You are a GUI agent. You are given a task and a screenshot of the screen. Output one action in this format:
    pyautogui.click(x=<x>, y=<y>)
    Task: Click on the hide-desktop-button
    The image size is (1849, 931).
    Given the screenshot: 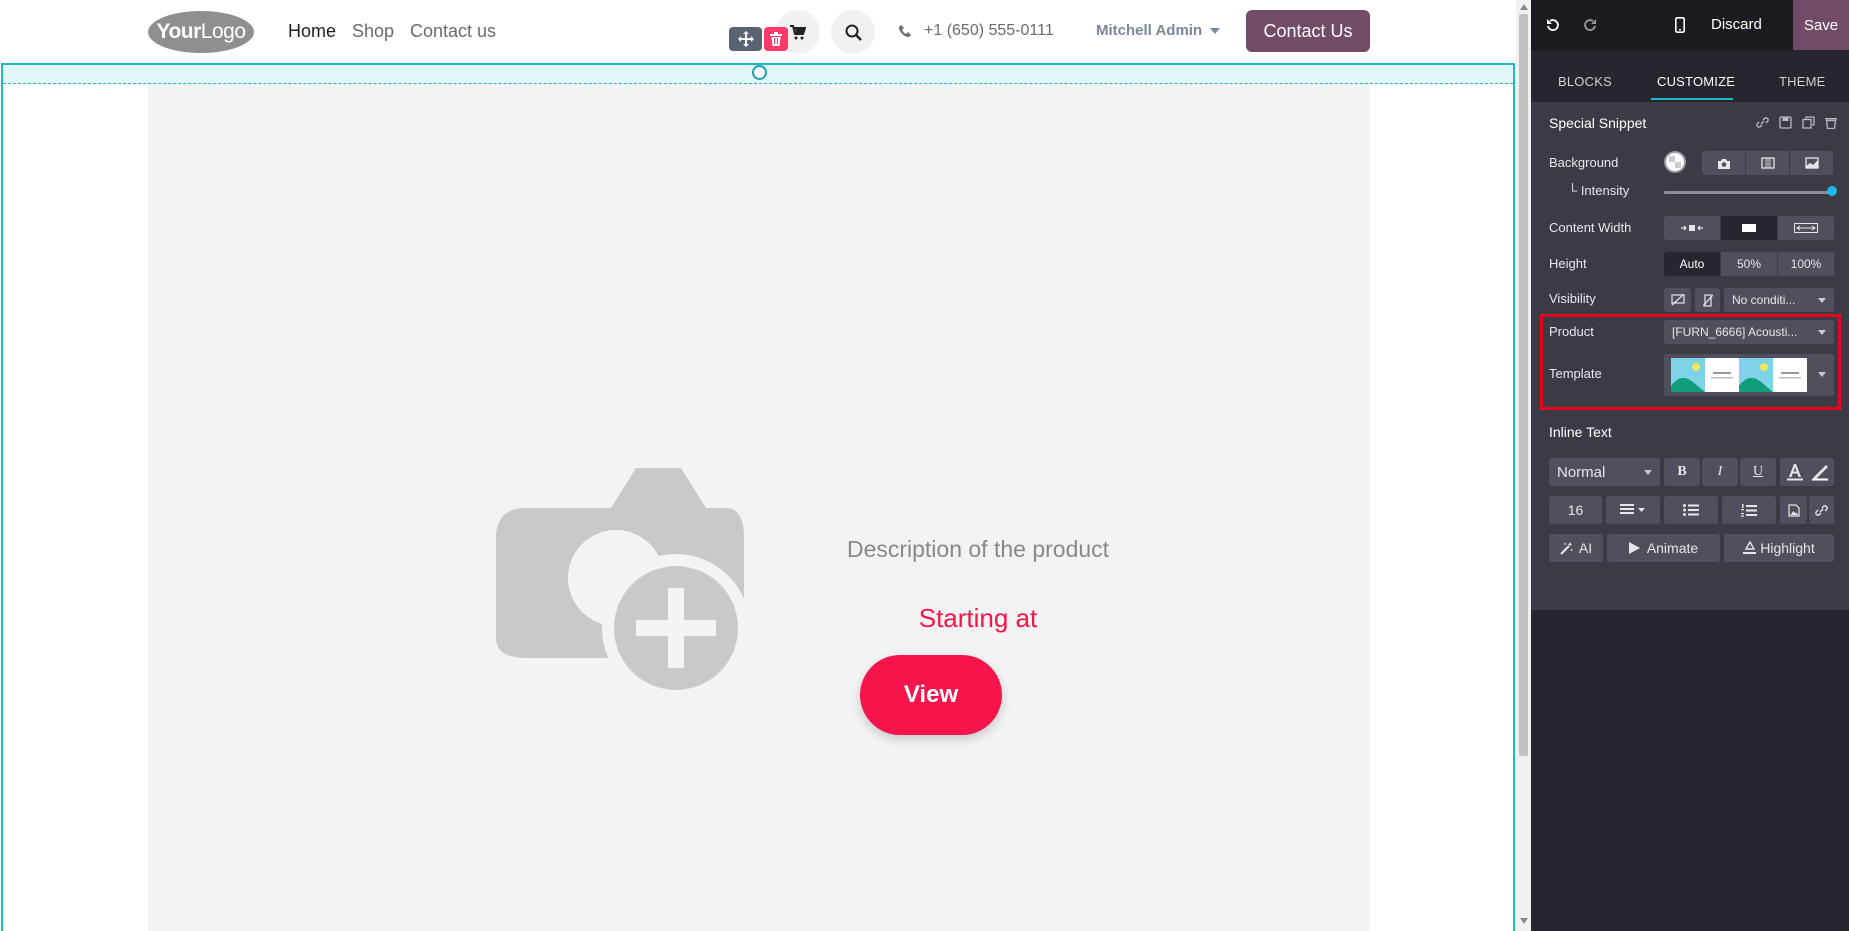 What is the action you would take?
    pyautogui.click(x=1677, y=300)
    